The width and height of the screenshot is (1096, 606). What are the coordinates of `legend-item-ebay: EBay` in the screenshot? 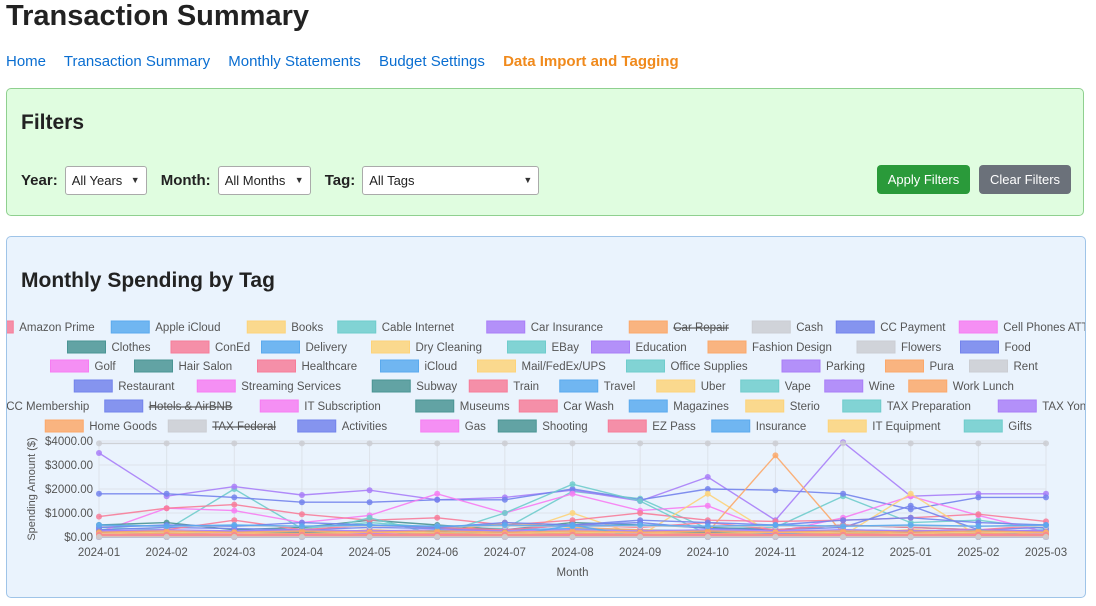 It's located at (543, 347).